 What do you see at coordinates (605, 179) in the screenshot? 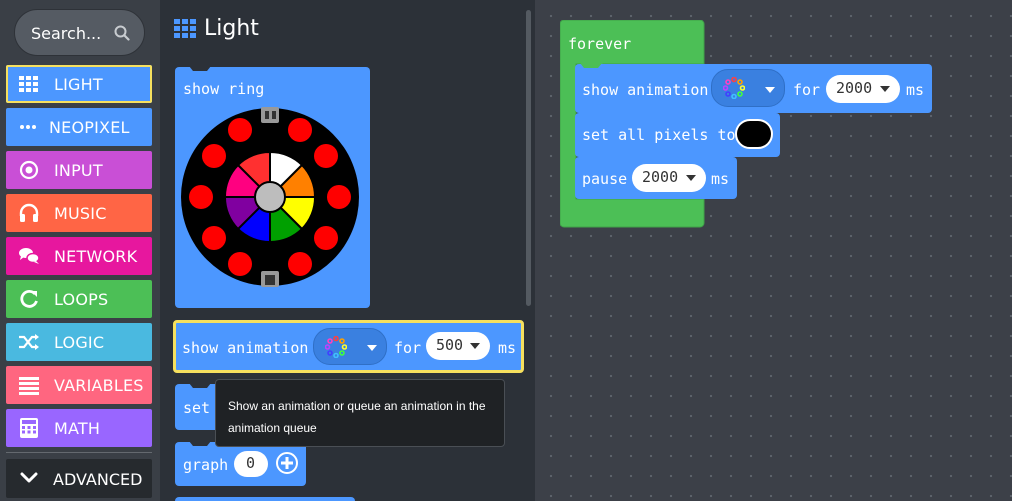
I see `block-label: pause` at bounding box center [605, 179].